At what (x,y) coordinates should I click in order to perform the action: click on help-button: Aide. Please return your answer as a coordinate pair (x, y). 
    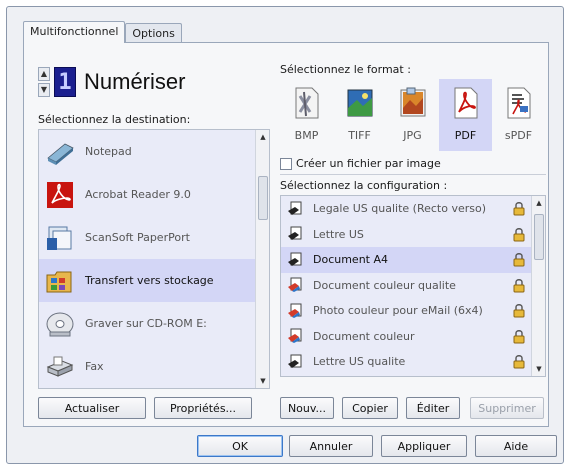
    Looking at the image, I should click on (516, 446).